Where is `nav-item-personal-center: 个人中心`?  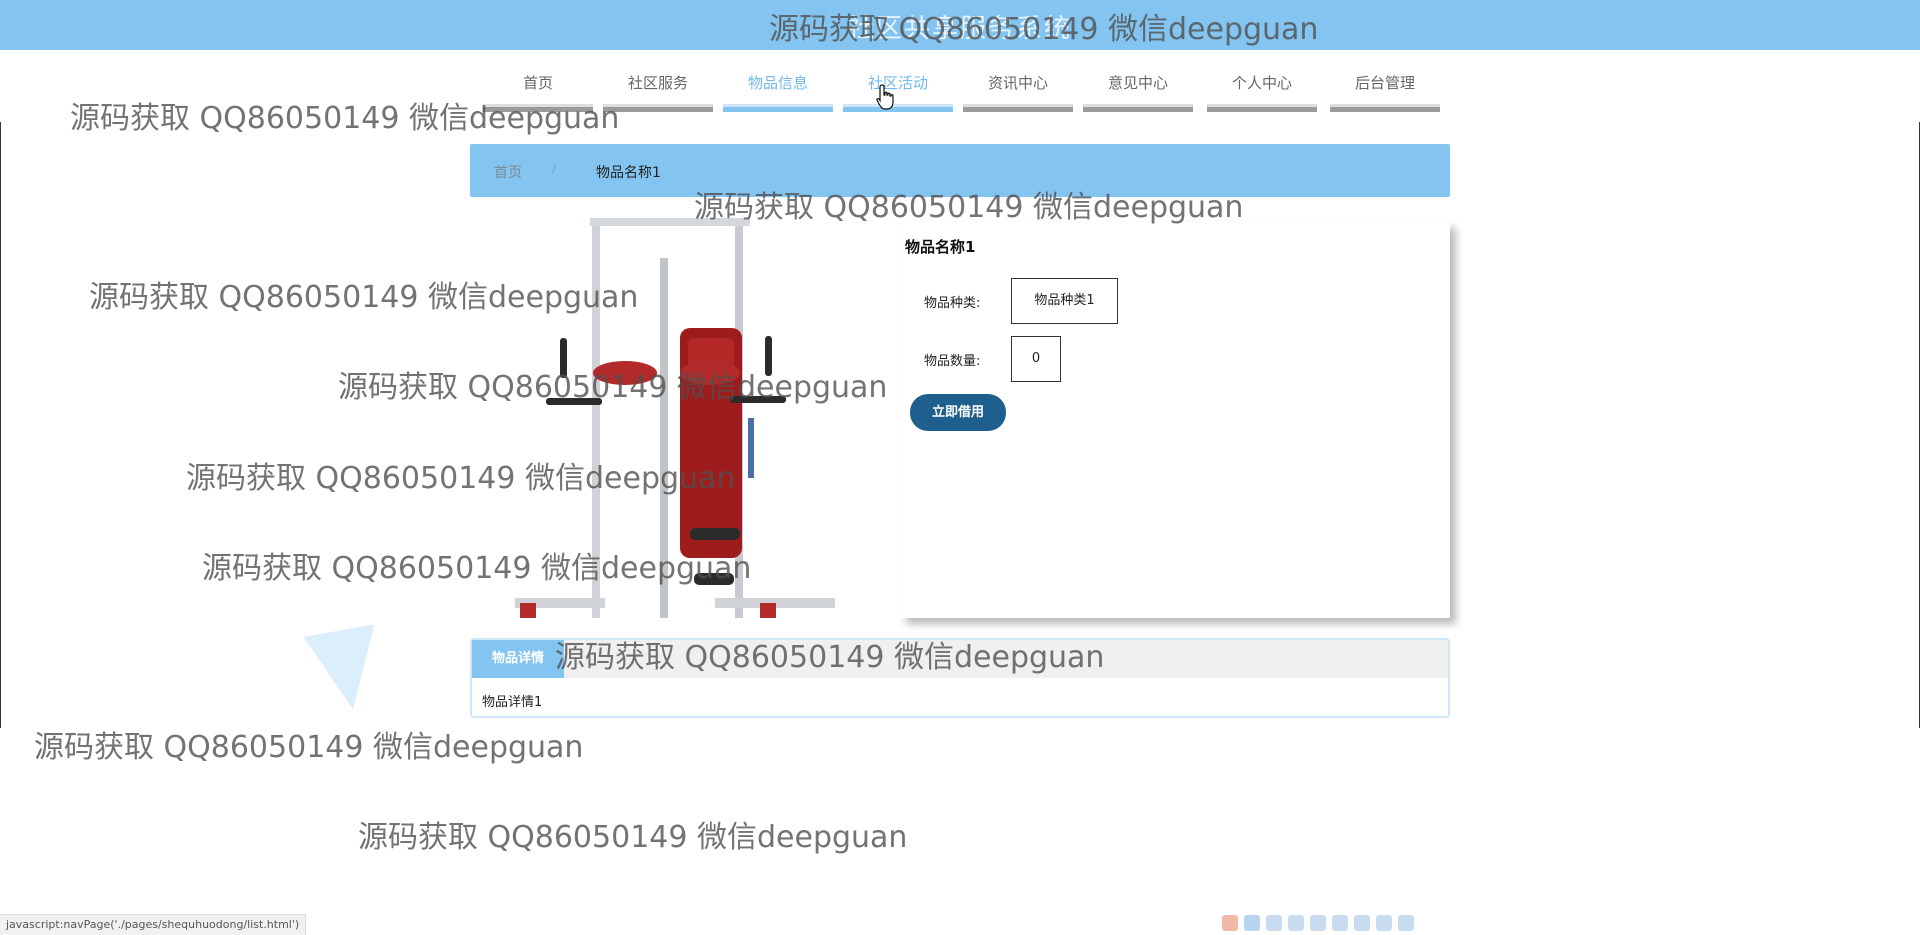
nav-item-personal-center: 个人中心 is located at coordinates (1262, 89).